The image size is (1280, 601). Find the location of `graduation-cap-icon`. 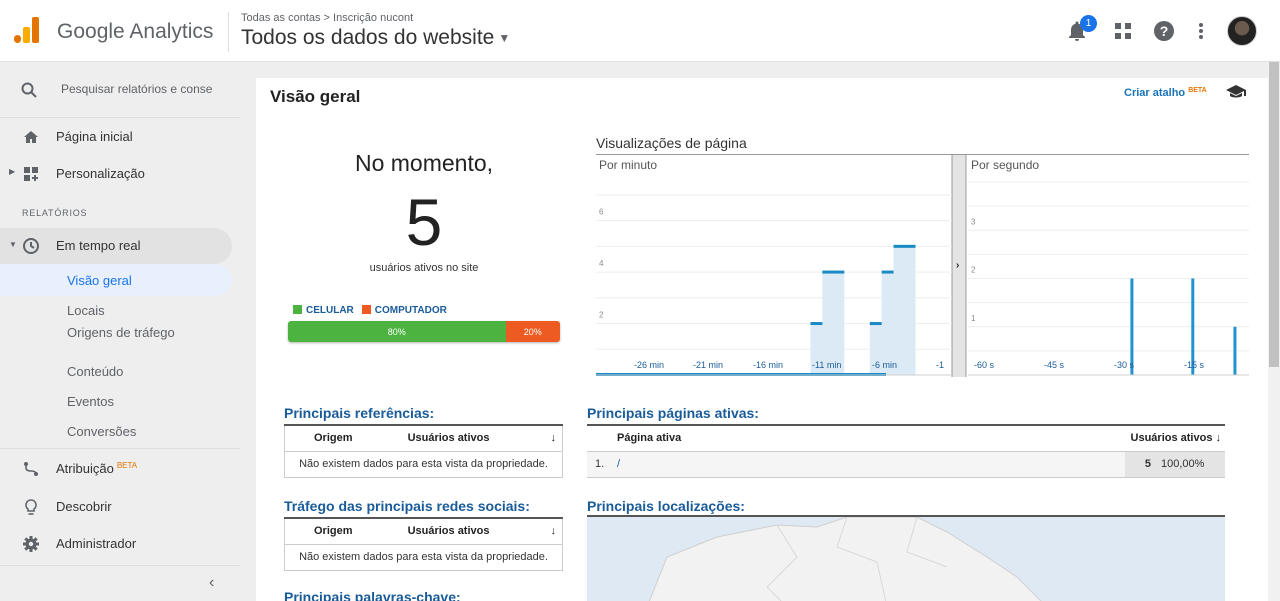

graduation-cap-icon is located at coordinates (1236, 91).